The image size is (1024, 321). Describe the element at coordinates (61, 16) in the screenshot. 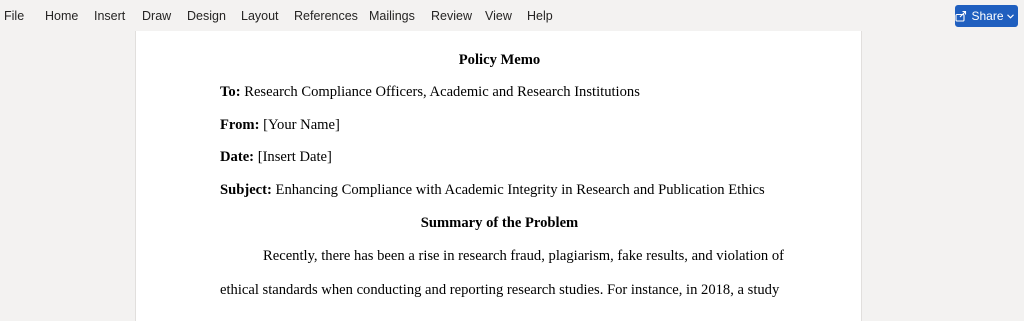

I see `tab-home: Home` at that location.